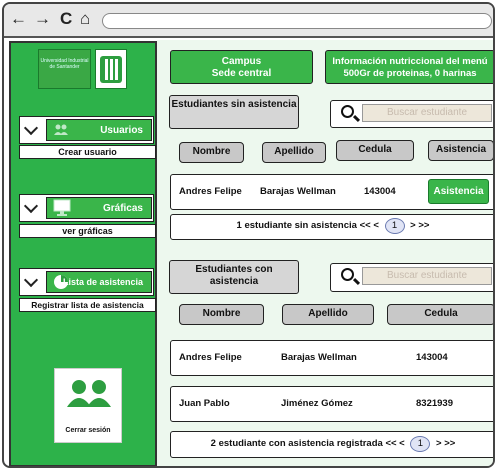 This screenshot has height=470, width=497. I want to click on absent-pagination: 1 estudiante sin asistencia << < 1 > >>, so click(331, 227).